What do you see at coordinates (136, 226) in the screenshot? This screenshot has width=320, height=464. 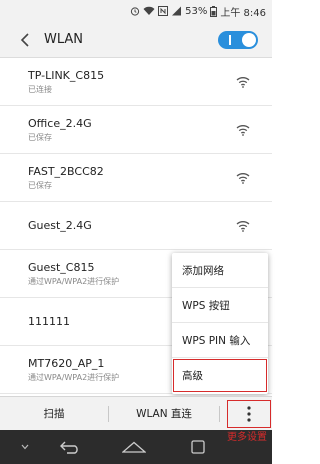 I see `network-row: Guest_2.4G` at bounding box center [136, 226].